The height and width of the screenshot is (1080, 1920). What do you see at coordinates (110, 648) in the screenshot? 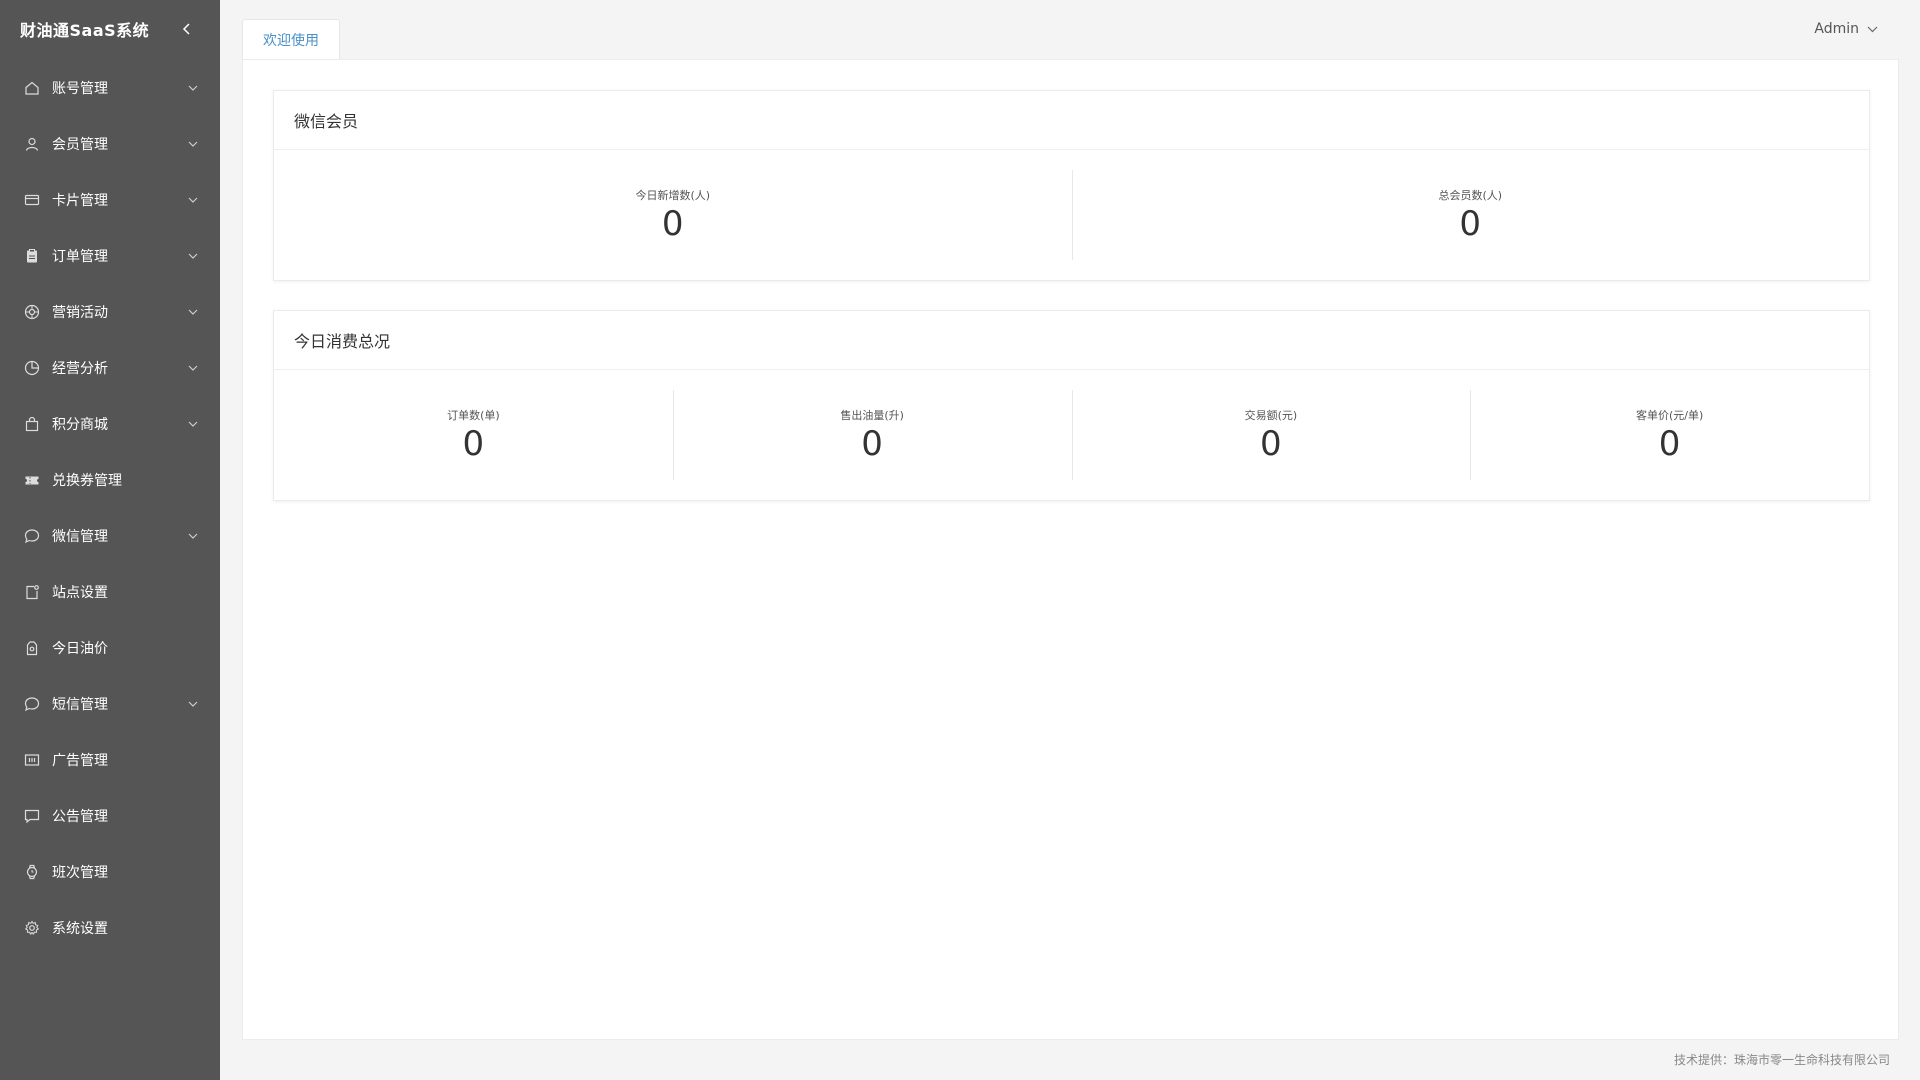
I see `sidebar-item-oil-price: 今日油价` at bounding box center [110, 648].